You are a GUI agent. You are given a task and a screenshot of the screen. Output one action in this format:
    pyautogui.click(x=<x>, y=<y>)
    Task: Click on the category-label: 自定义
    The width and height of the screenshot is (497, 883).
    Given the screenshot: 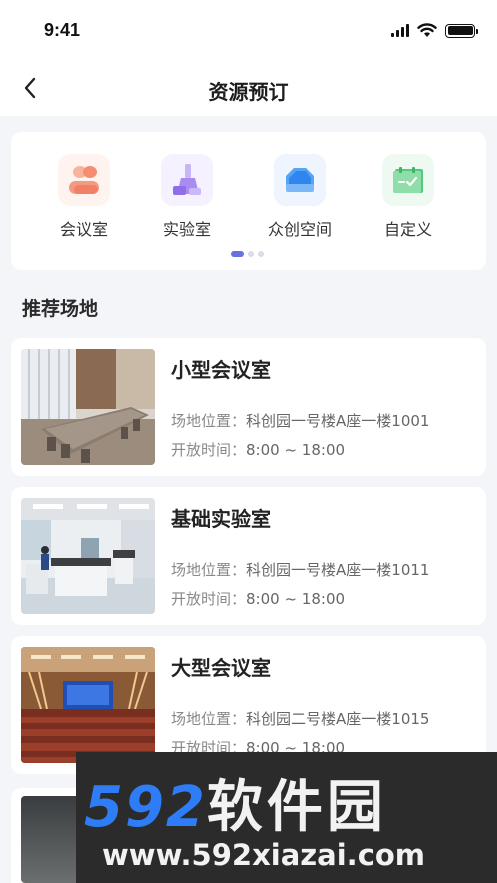 What is the action you would take?
    pyautogui.click(x=407, y=229)
    